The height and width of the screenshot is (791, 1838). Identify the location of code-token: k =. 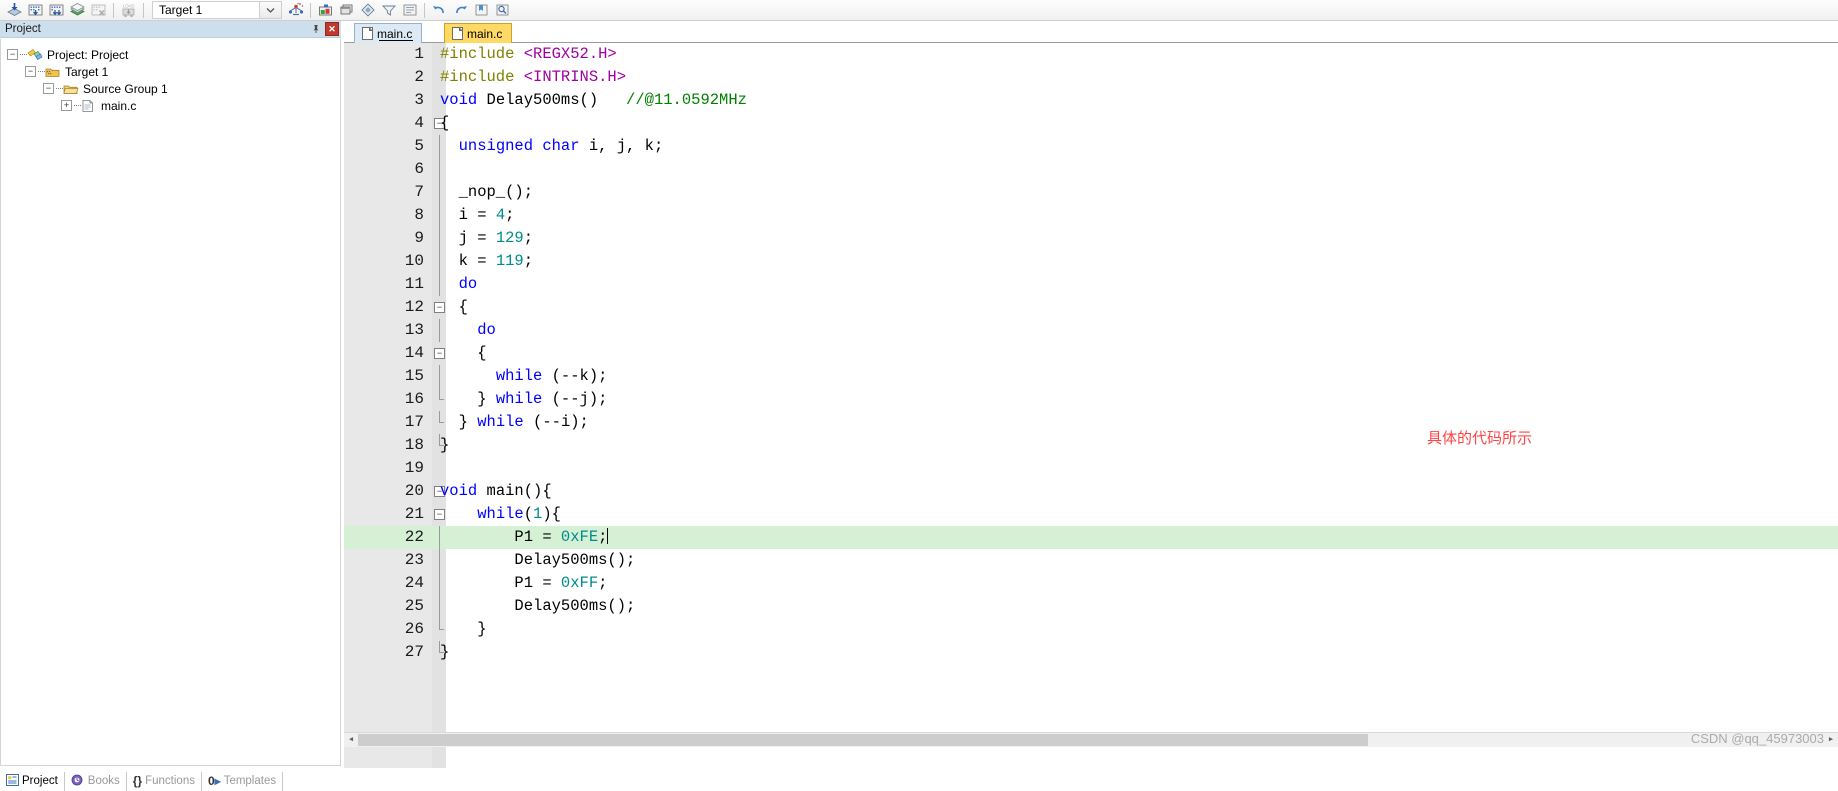
(468, 261).